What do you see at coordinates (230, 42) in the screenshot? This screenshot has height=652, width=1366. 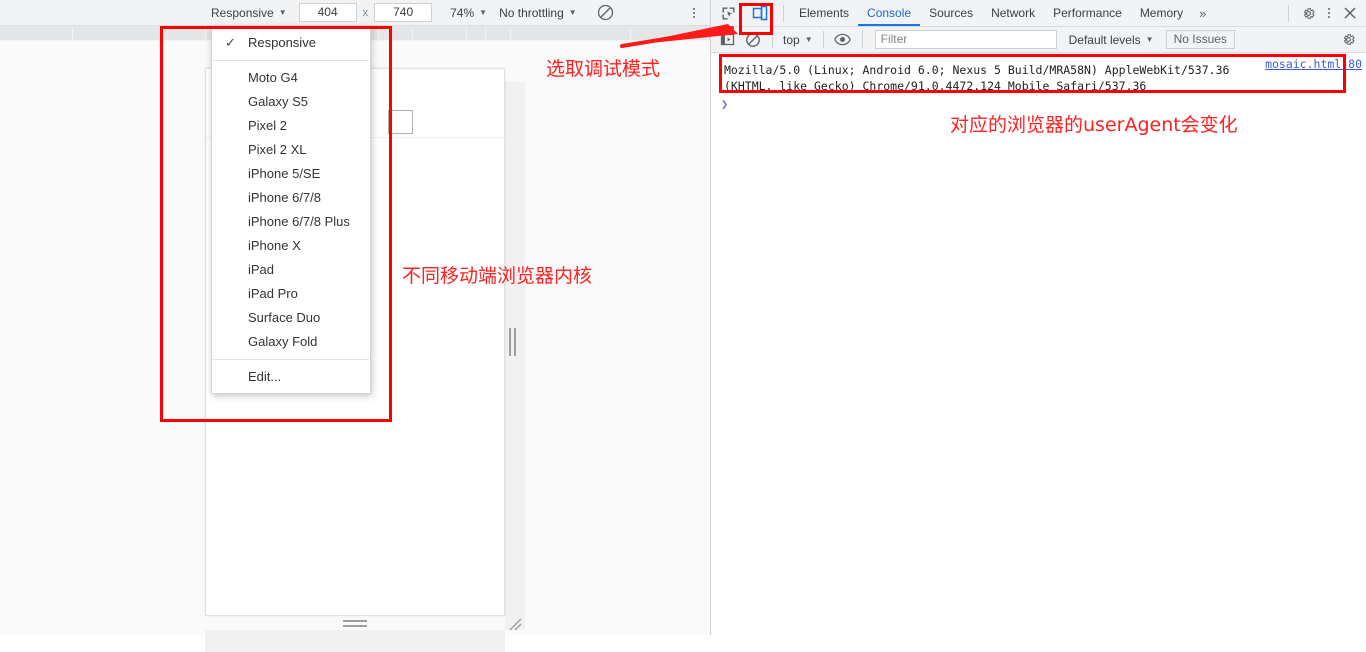 I see `checkmark-icon: ✓` at bounding box center [230, 42].